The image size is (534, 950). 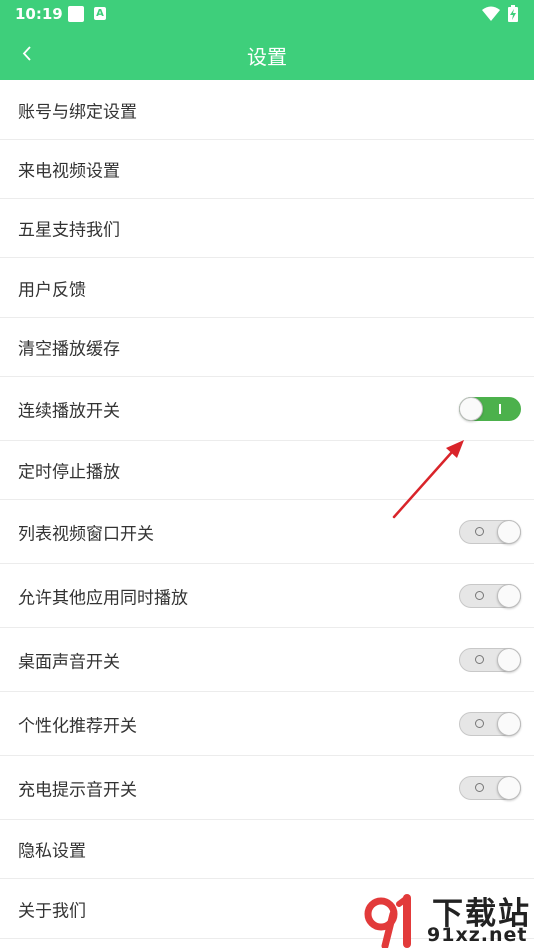 I want to click on notification-a-icon: A, so click(x=100, y=13).